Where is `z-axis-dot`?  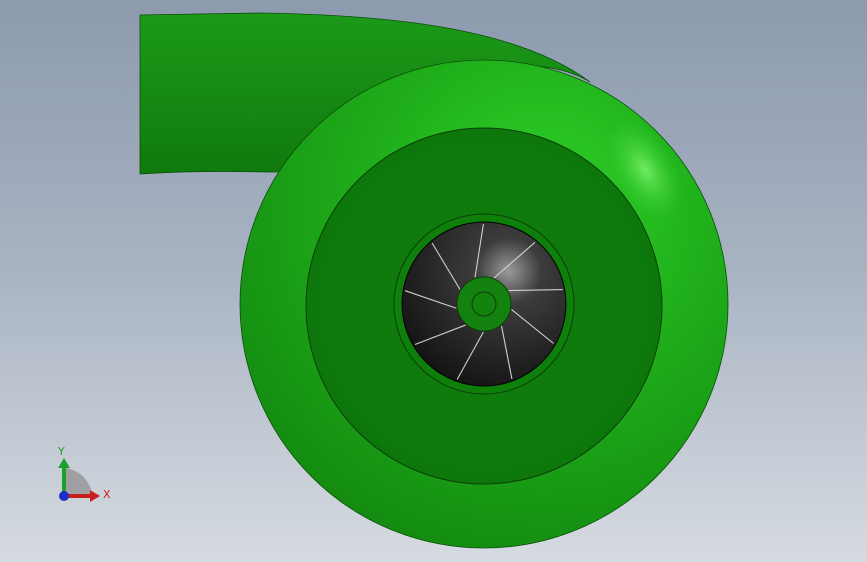
z-axis-dot is located at coordinates (64, 496).